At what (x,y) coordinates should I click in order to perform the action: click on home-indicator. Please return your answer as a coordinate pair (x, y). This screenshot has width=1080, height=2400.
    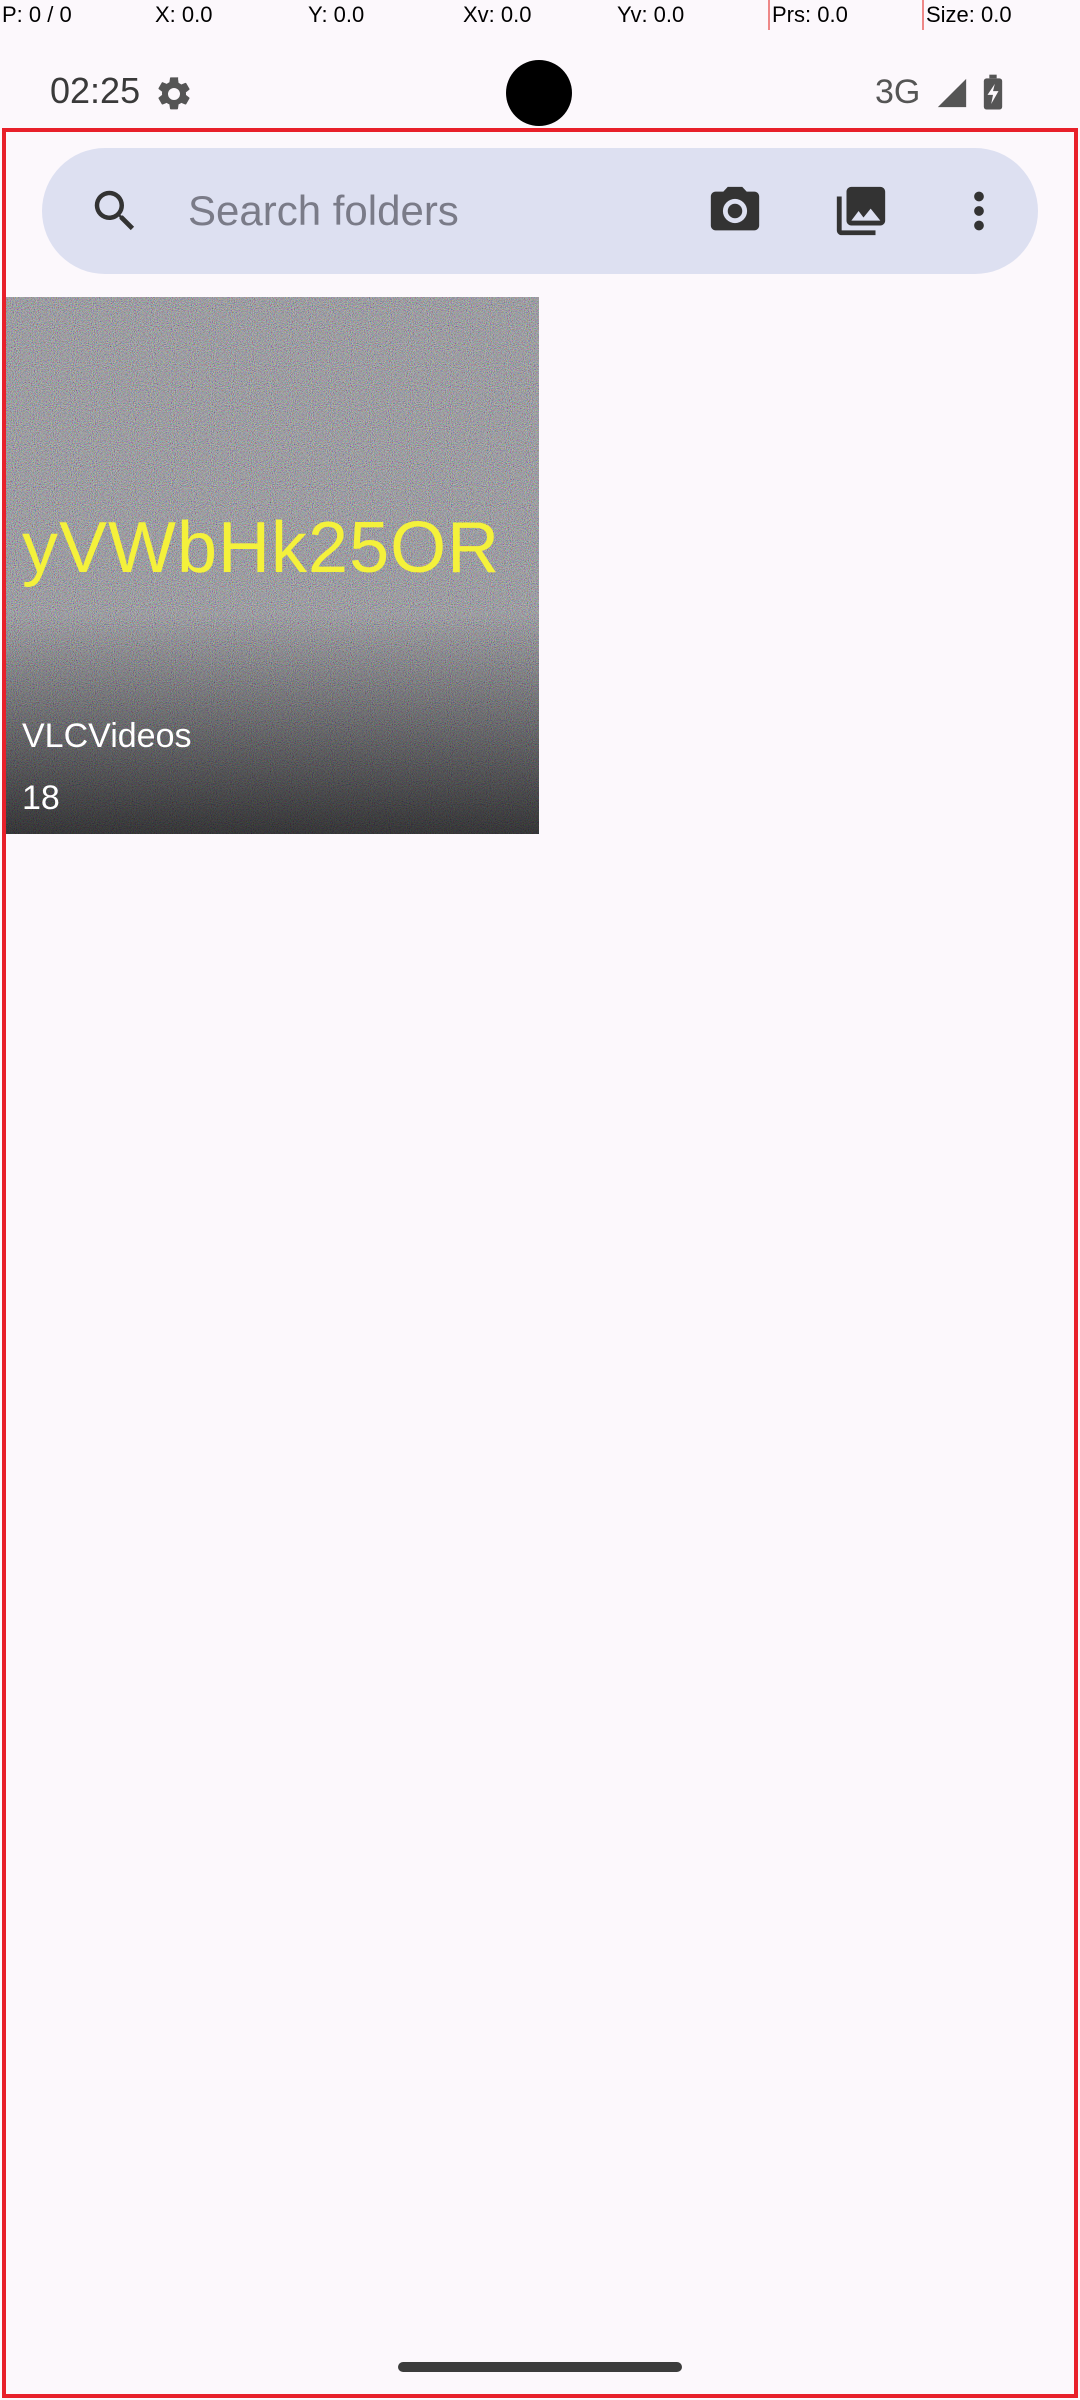
    Looking at the image, I should click on (540, 2367).